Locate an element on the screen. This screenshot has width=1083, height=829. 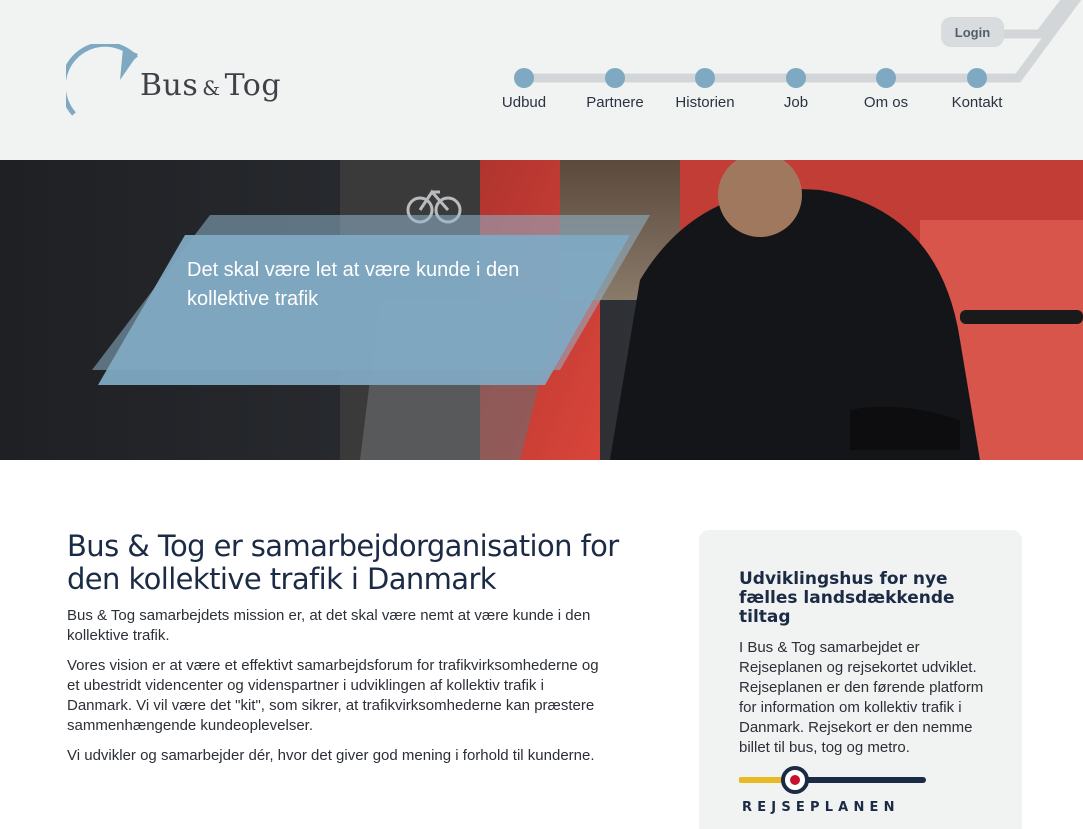
logo-bus: Bus is located at coordinates (169, 85).